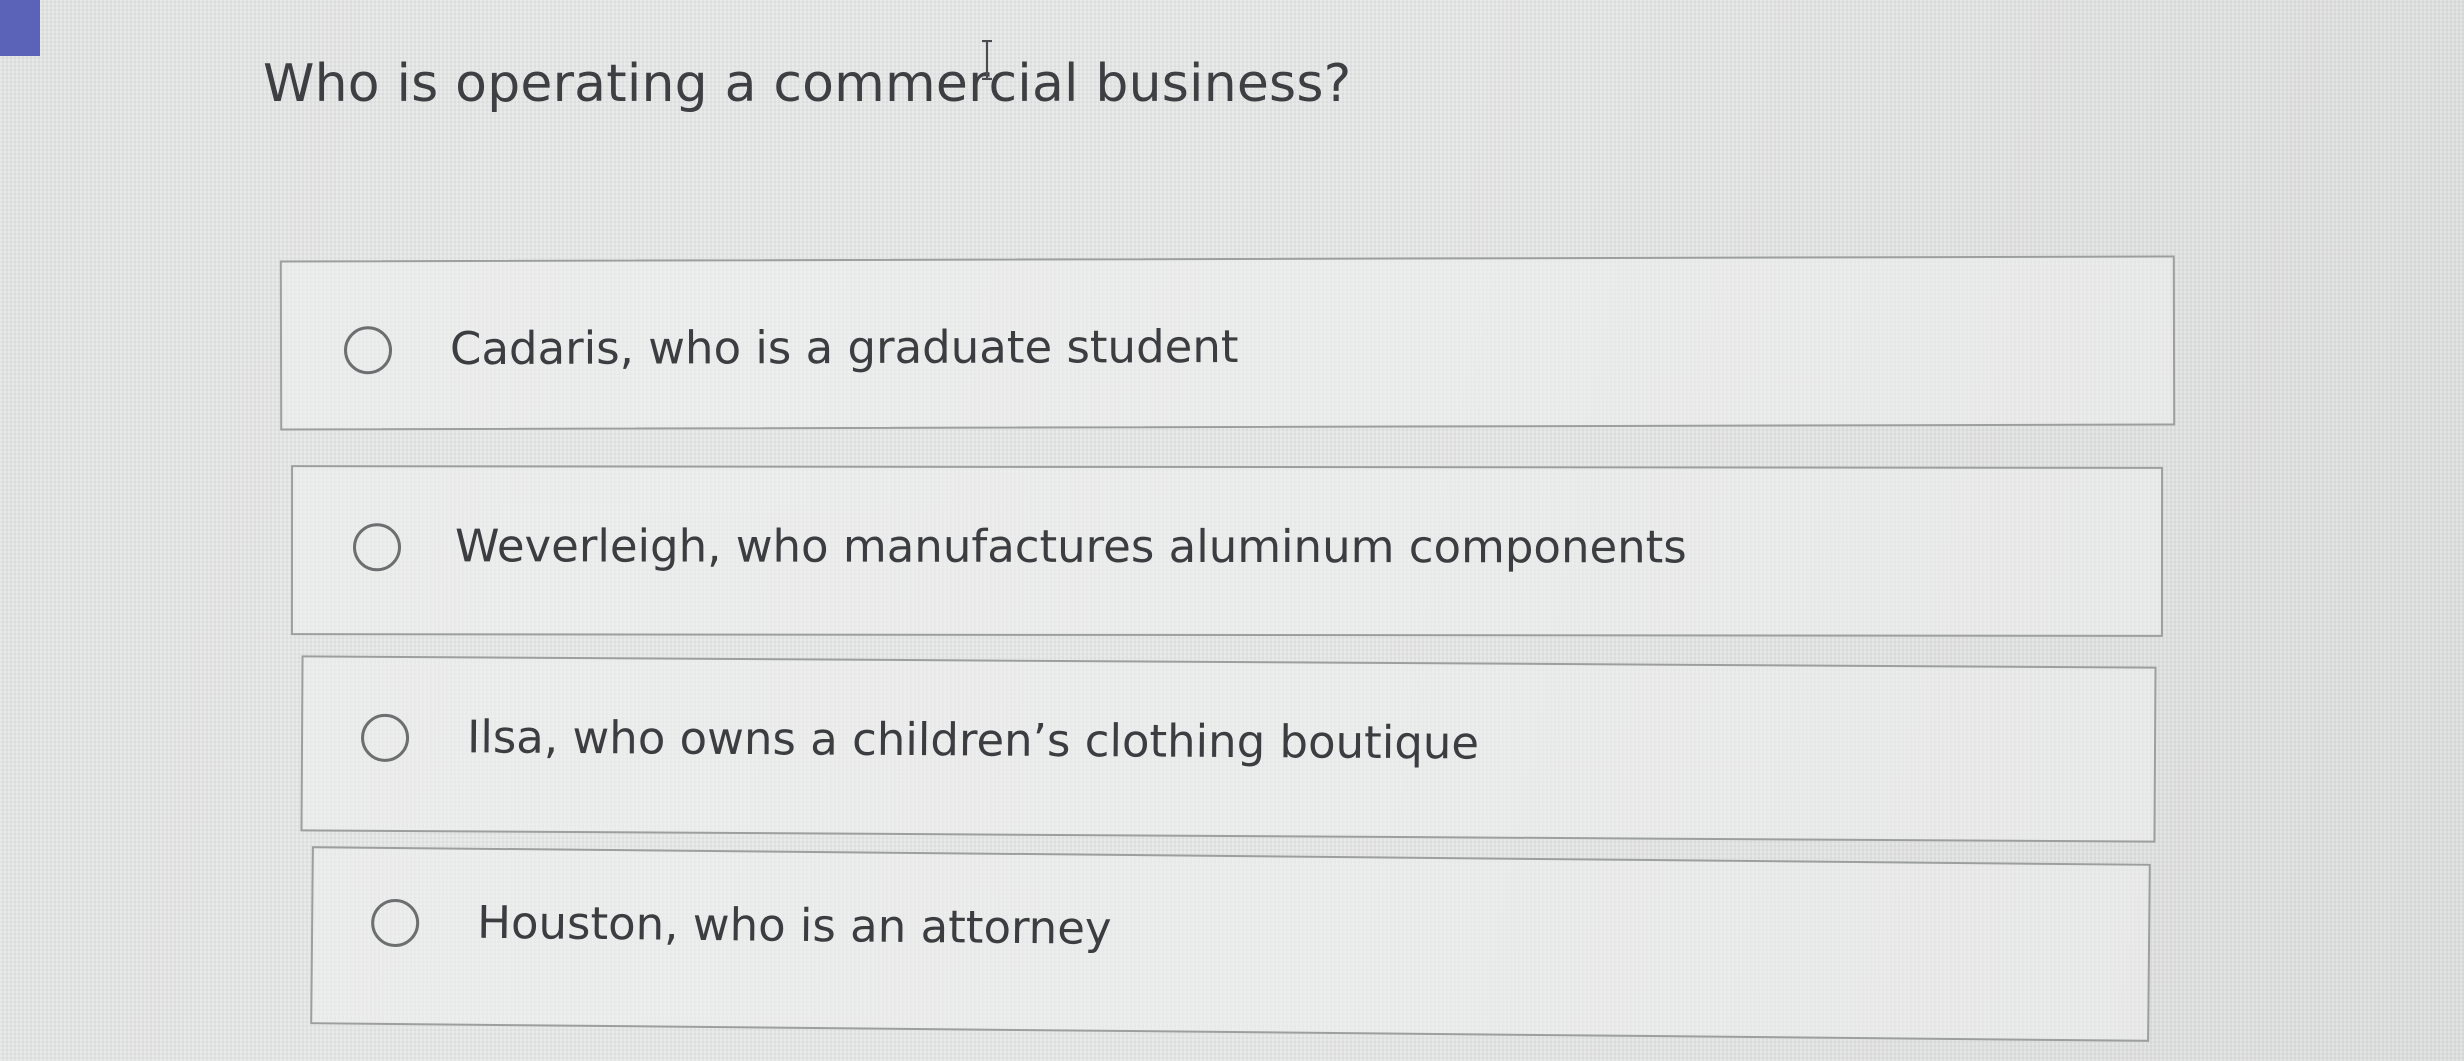 The width and height of the screenshot is (2464, 1061). I want to click on answer-option-houston: Houston, who is an attorney, so click(1230, 944).